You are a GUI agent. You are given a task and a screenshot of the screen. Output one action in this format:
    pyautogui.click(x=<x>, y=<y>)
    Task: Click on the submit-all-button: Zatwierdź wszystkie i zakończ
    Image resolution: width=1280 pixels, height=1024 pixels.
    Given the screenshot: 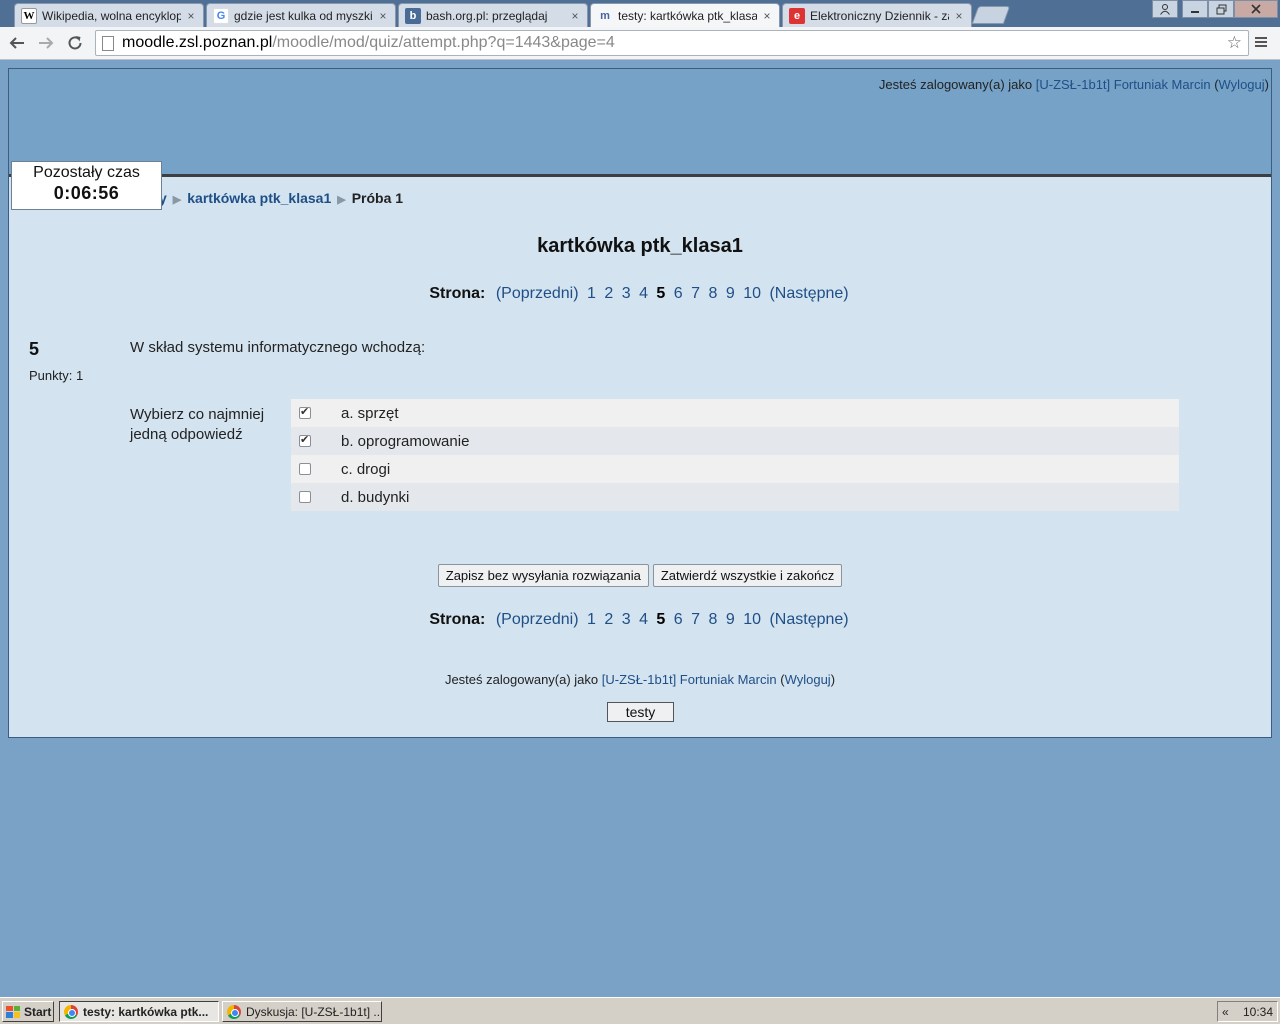 What is the action you would take?
    pyautogui.click(x=747, y=575)
    